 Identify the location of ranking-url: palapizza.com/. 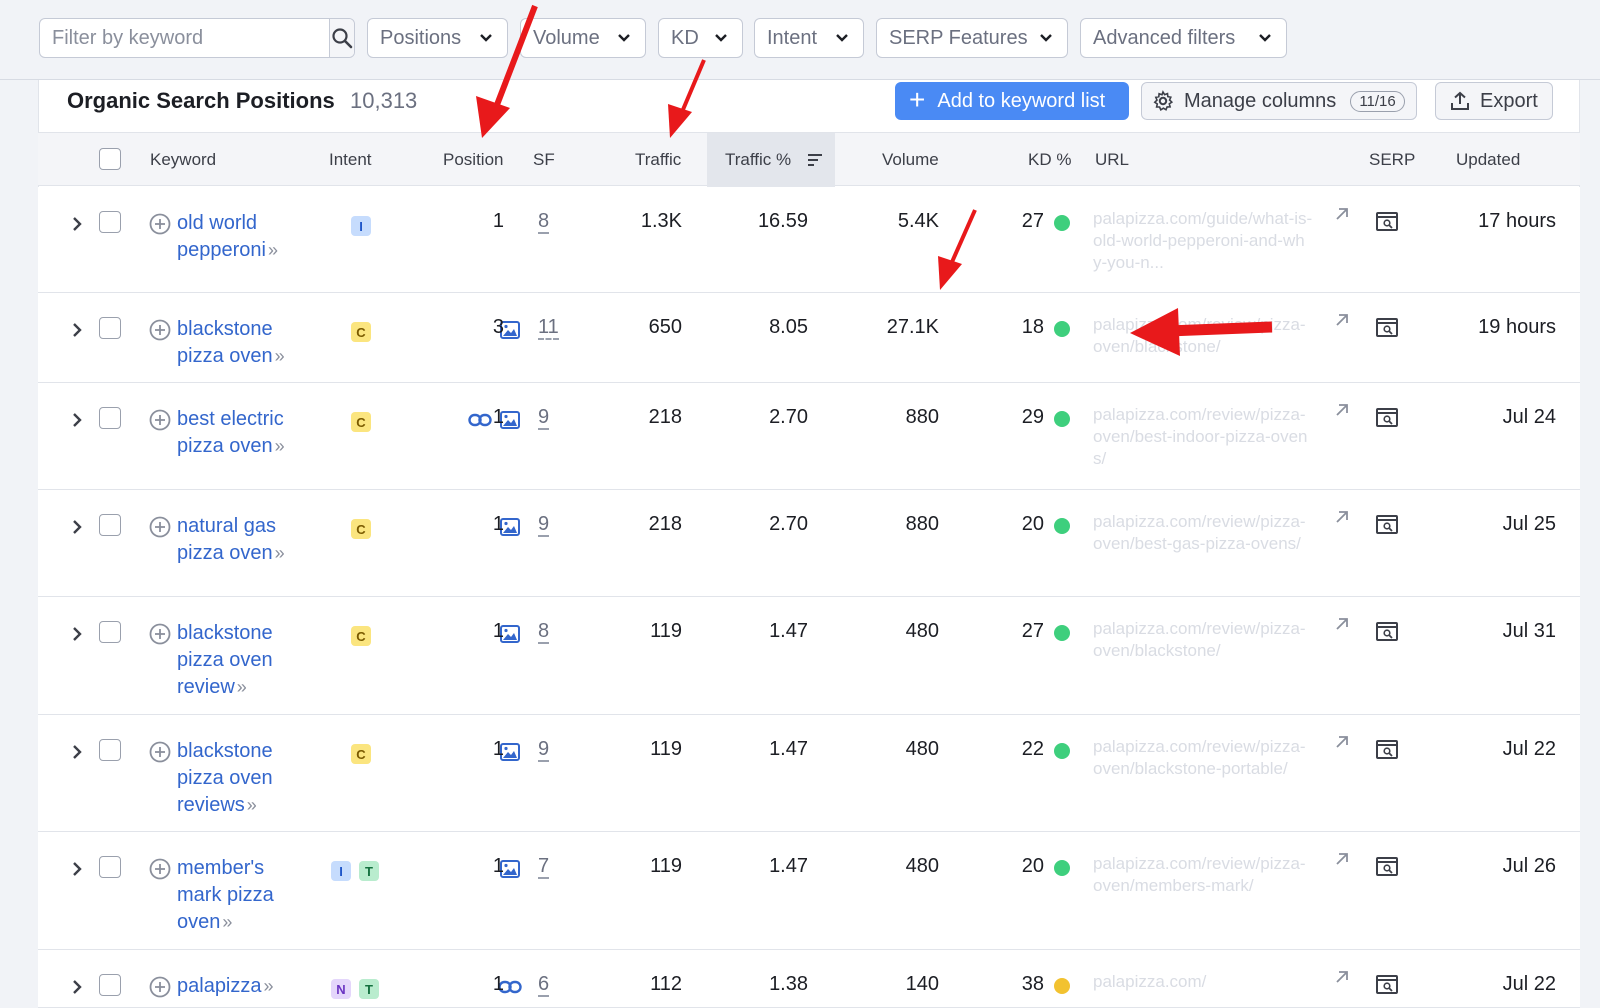
(1203, 982).